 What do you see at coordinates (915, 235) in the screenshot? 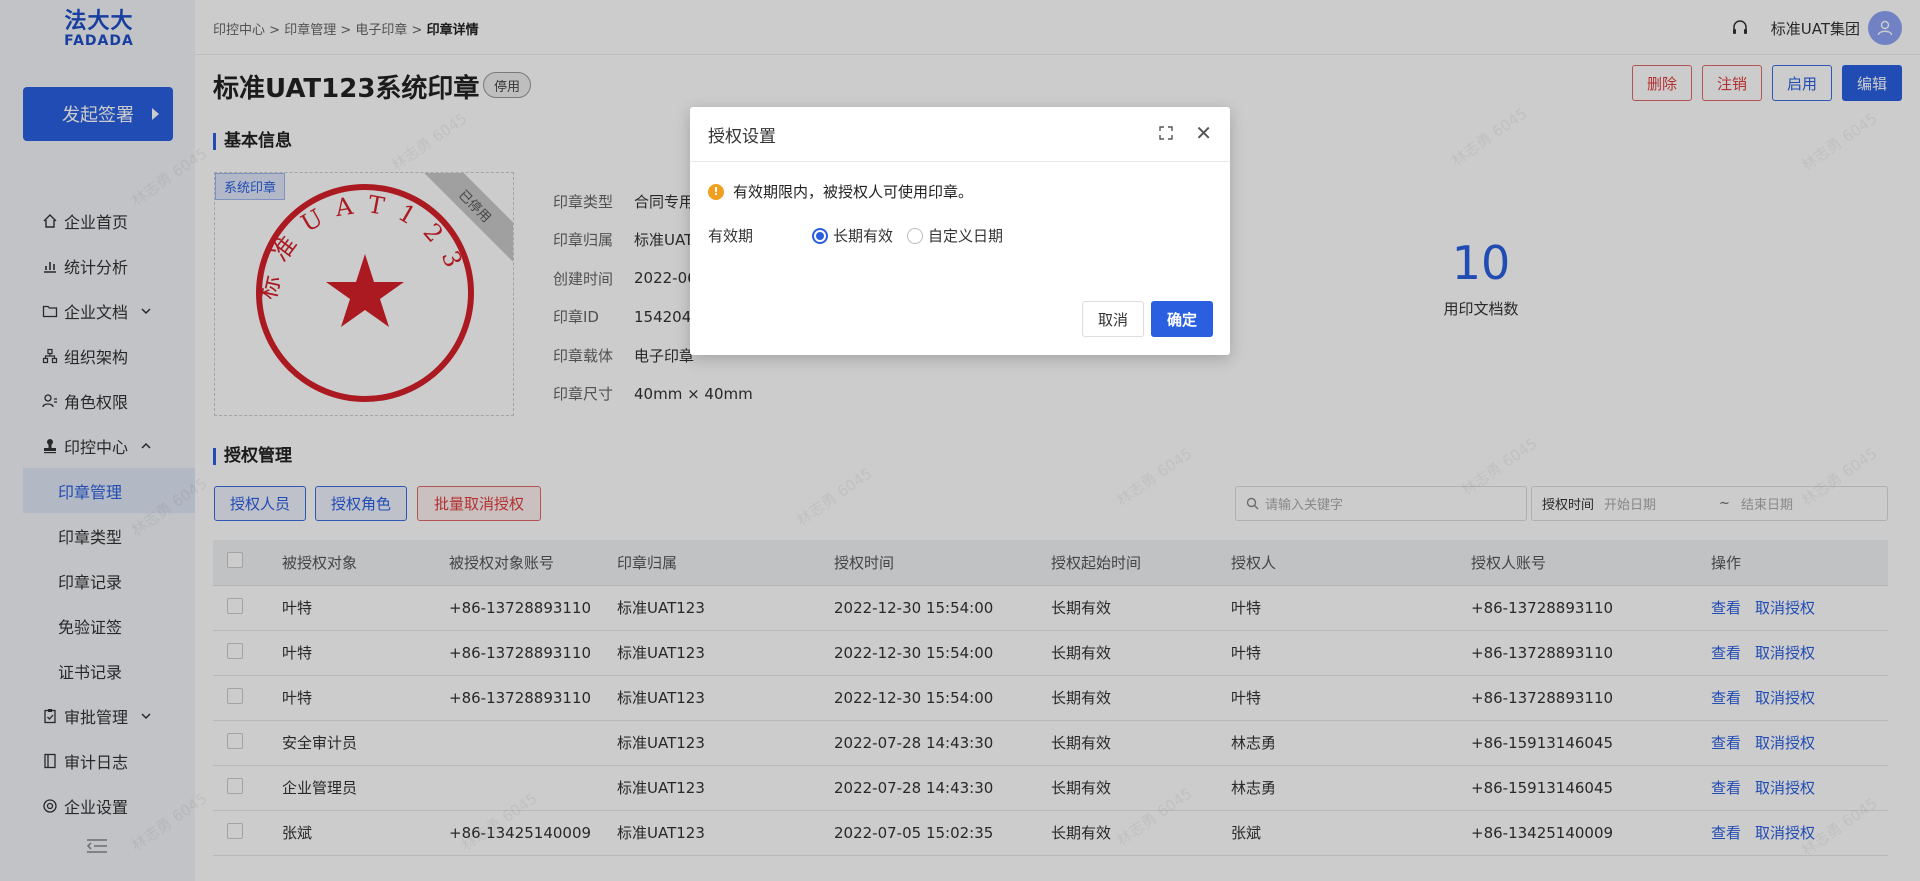
I see `radio-unchecked-icon` at bounding box center [915, 235].